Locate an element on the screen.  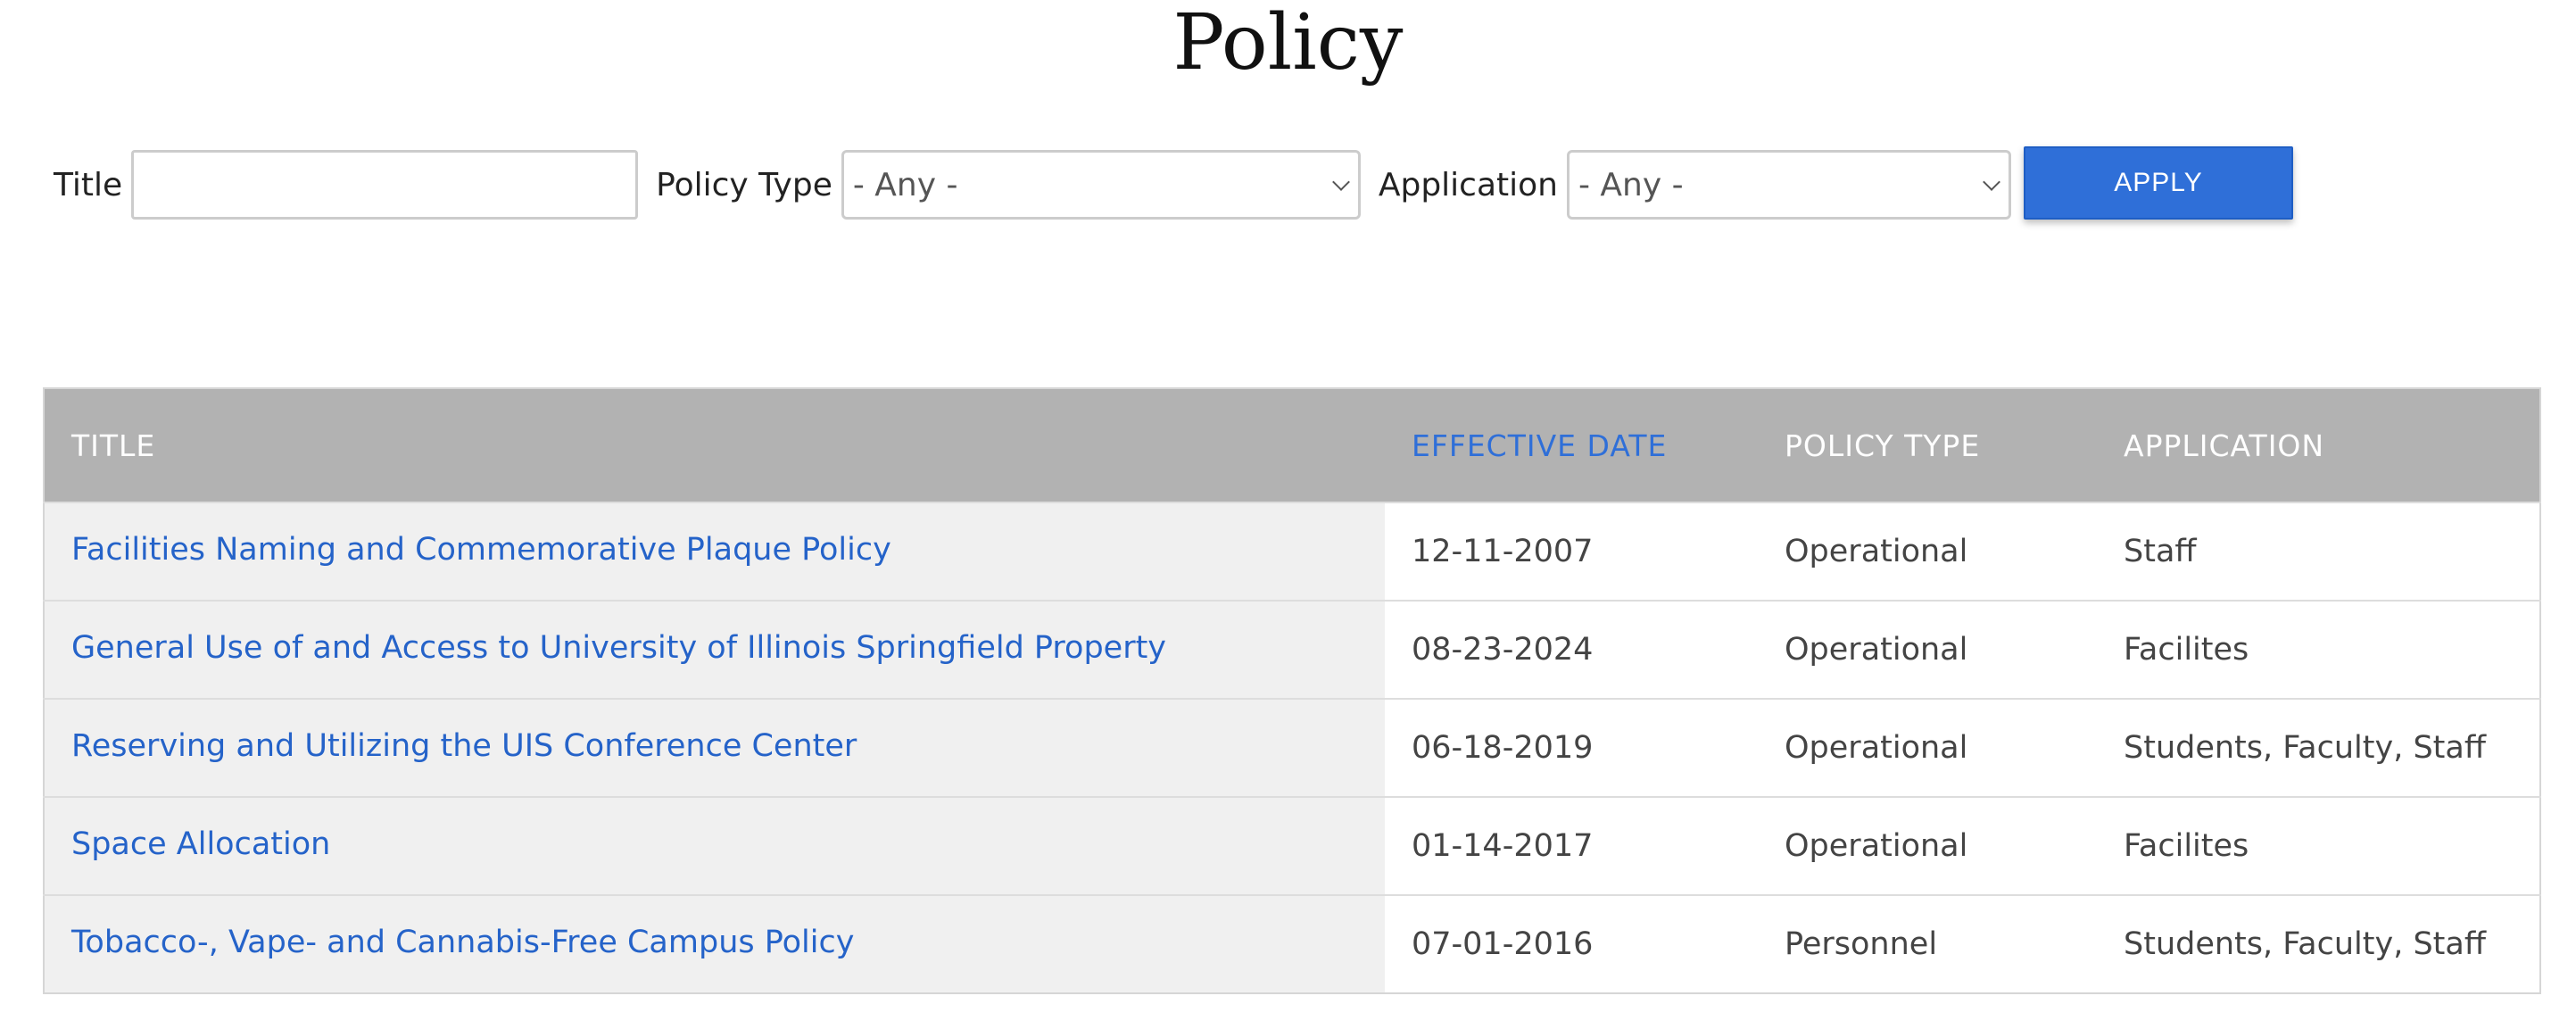
policy-title-link: Space Allocation is located at coordinates (200, 844).